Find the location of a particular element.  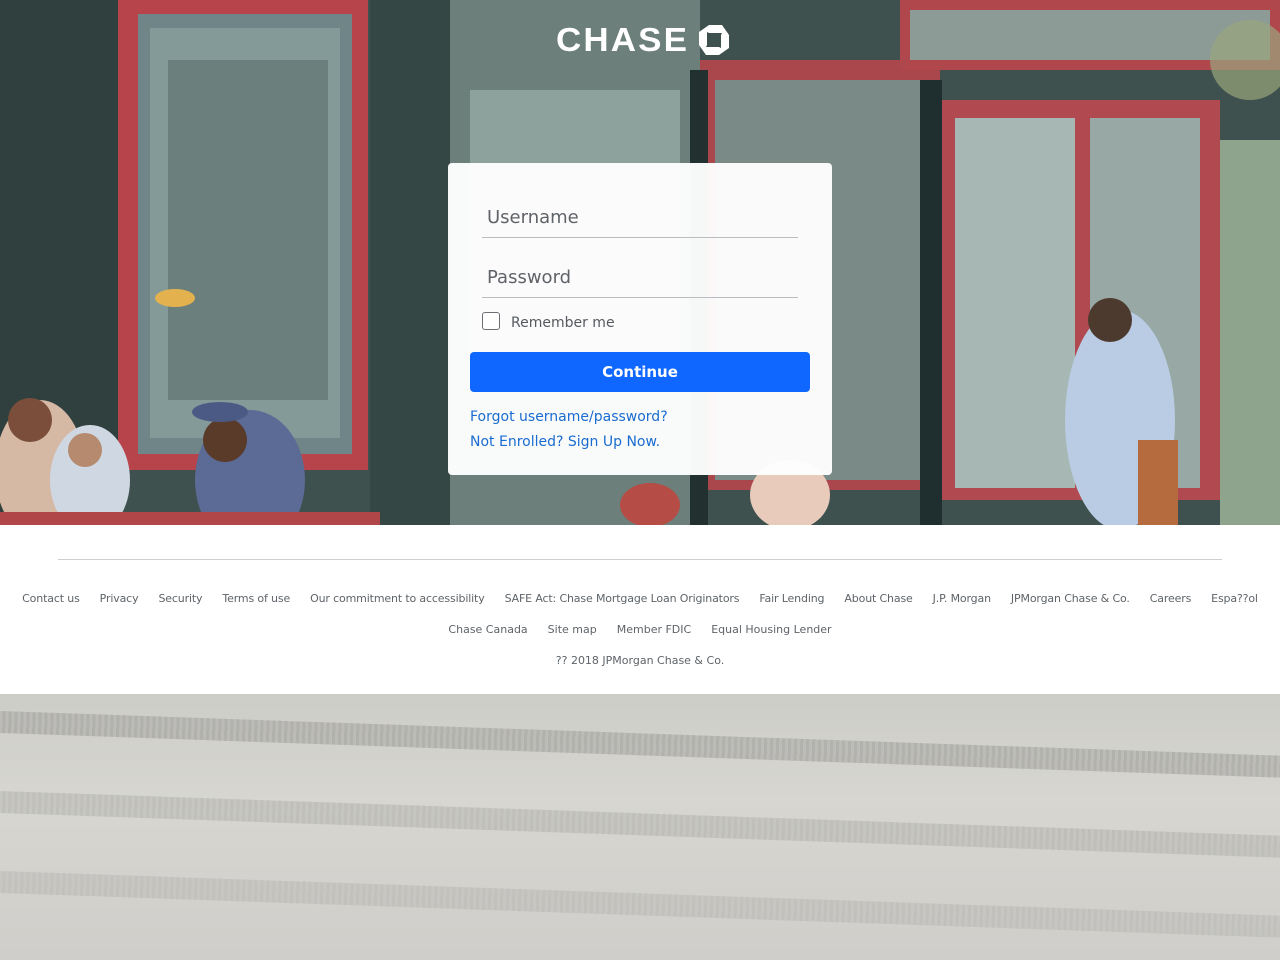

footer-link-security: Security is located at coordinates (180, 598).